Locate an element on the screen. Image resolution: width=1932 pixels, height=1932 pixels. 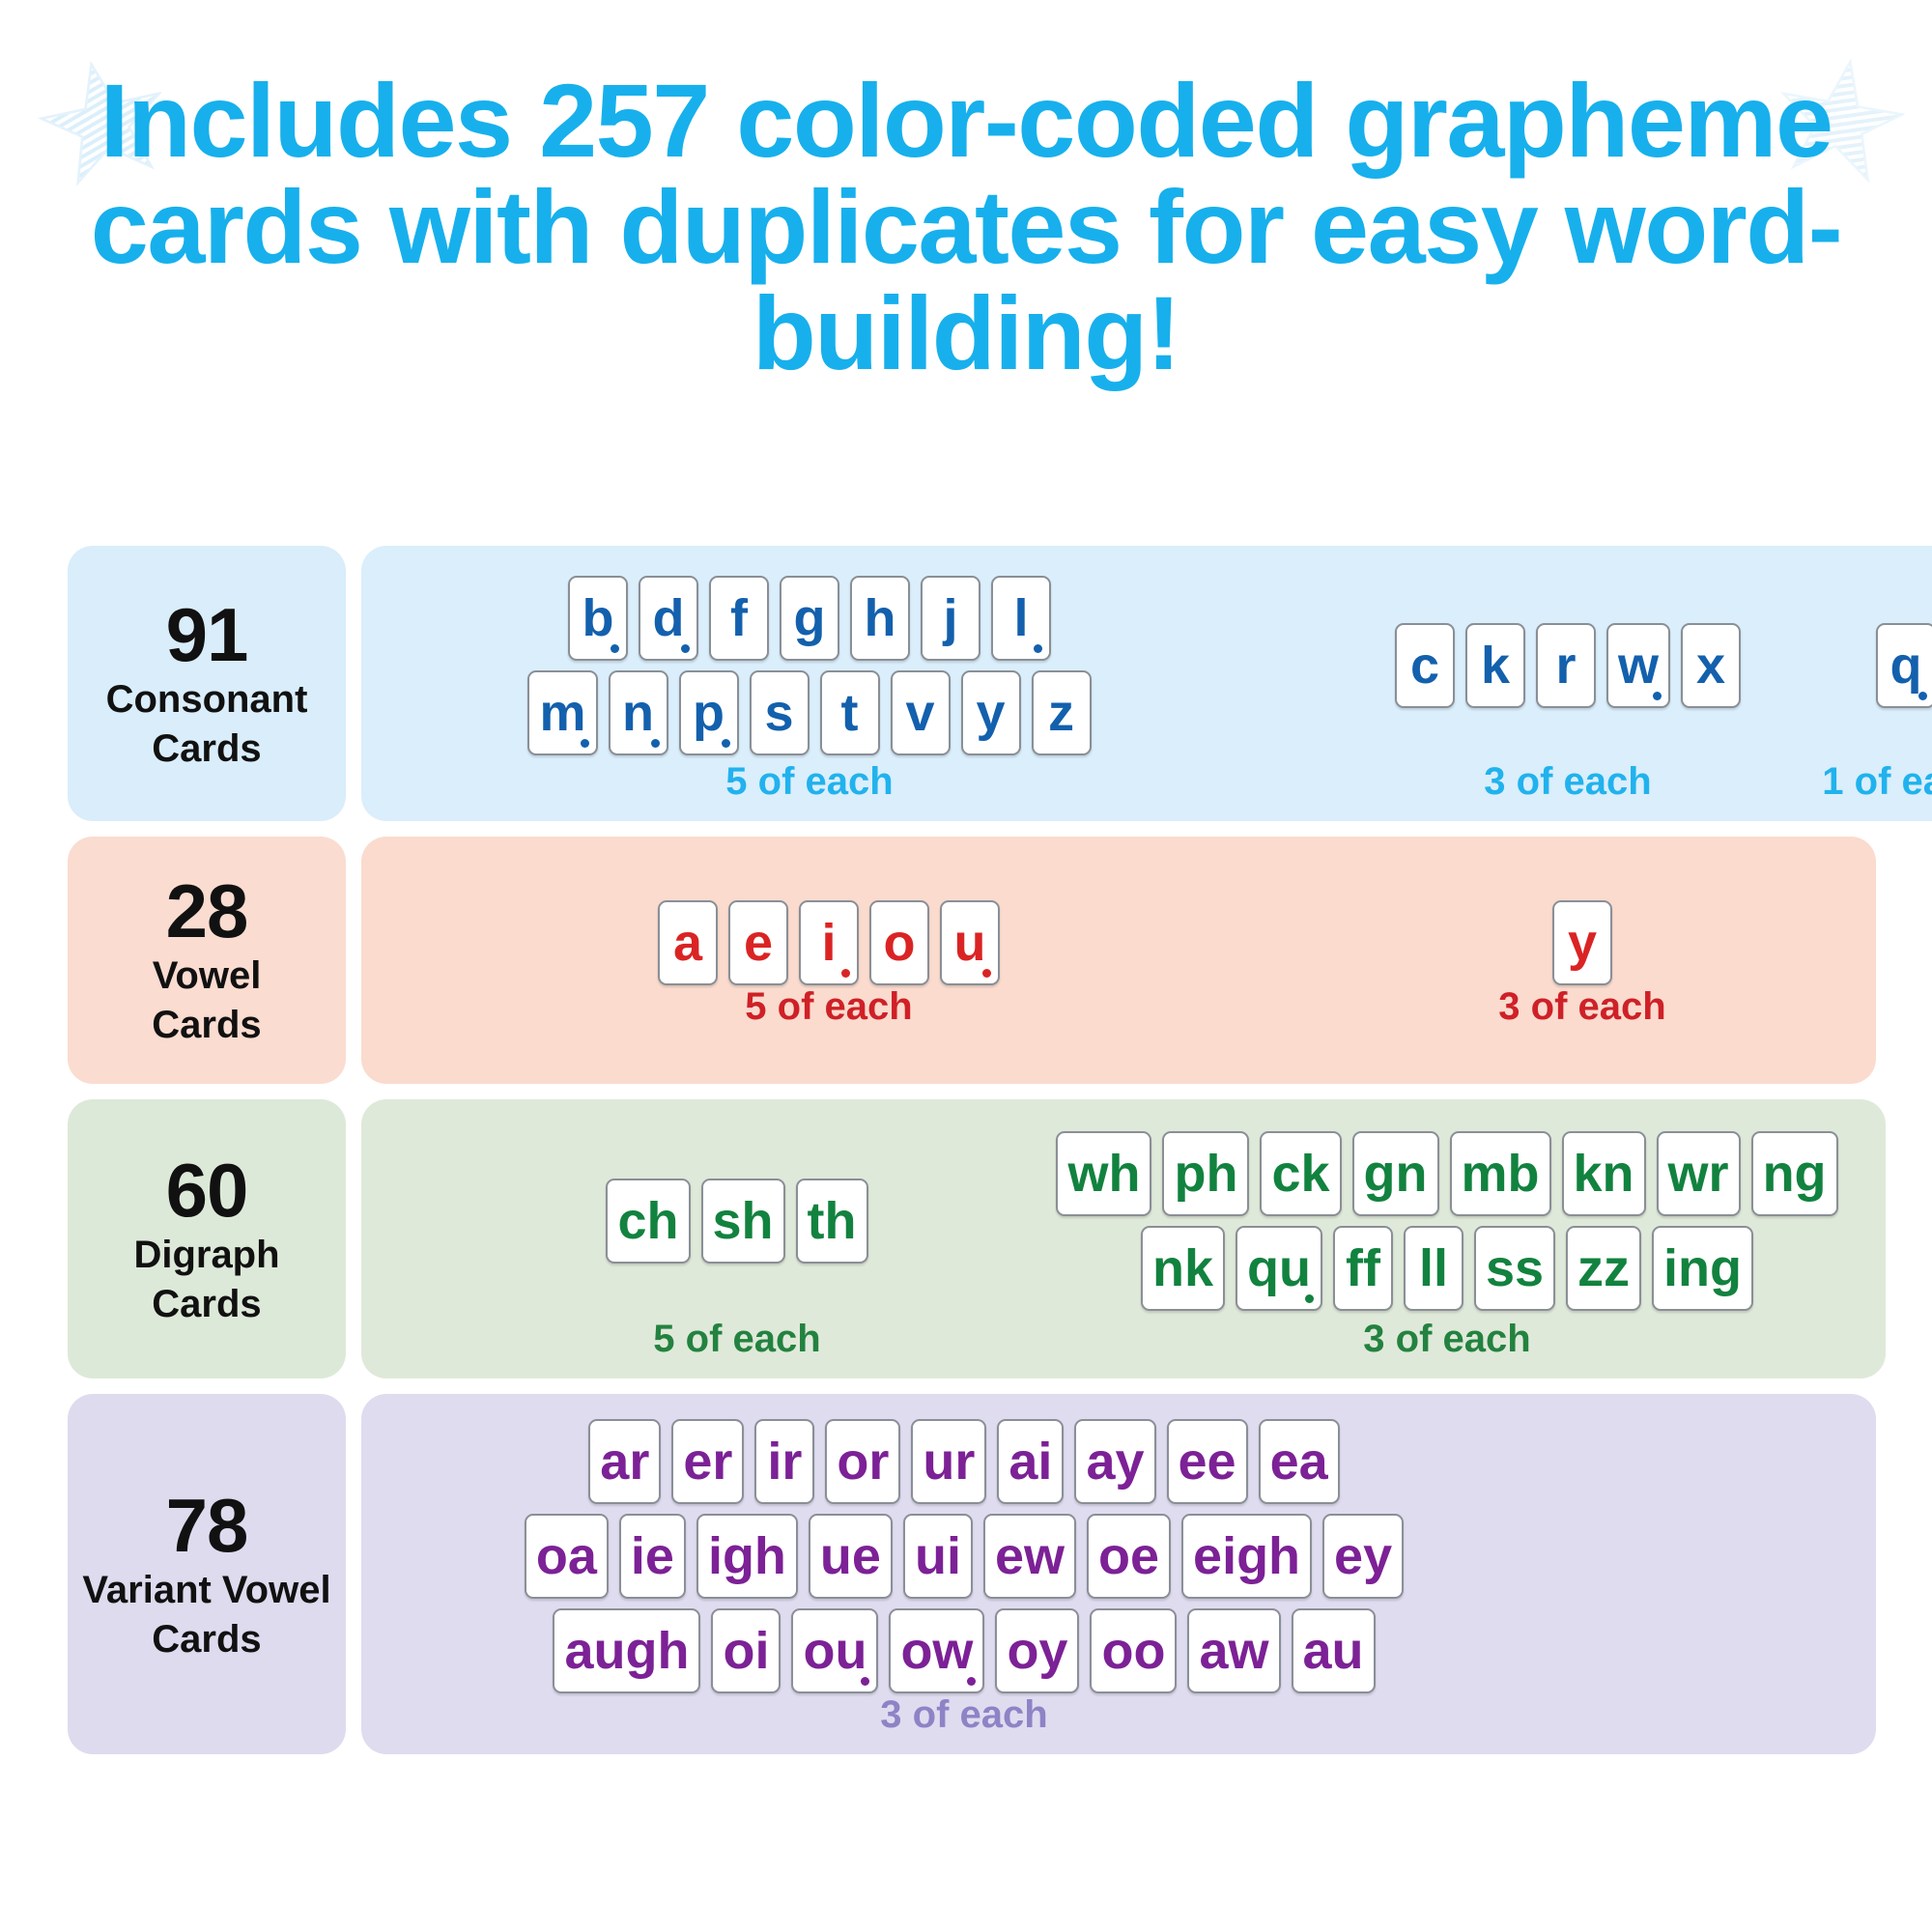
grapheme-card: oa is located at coordinates (566, 1556).